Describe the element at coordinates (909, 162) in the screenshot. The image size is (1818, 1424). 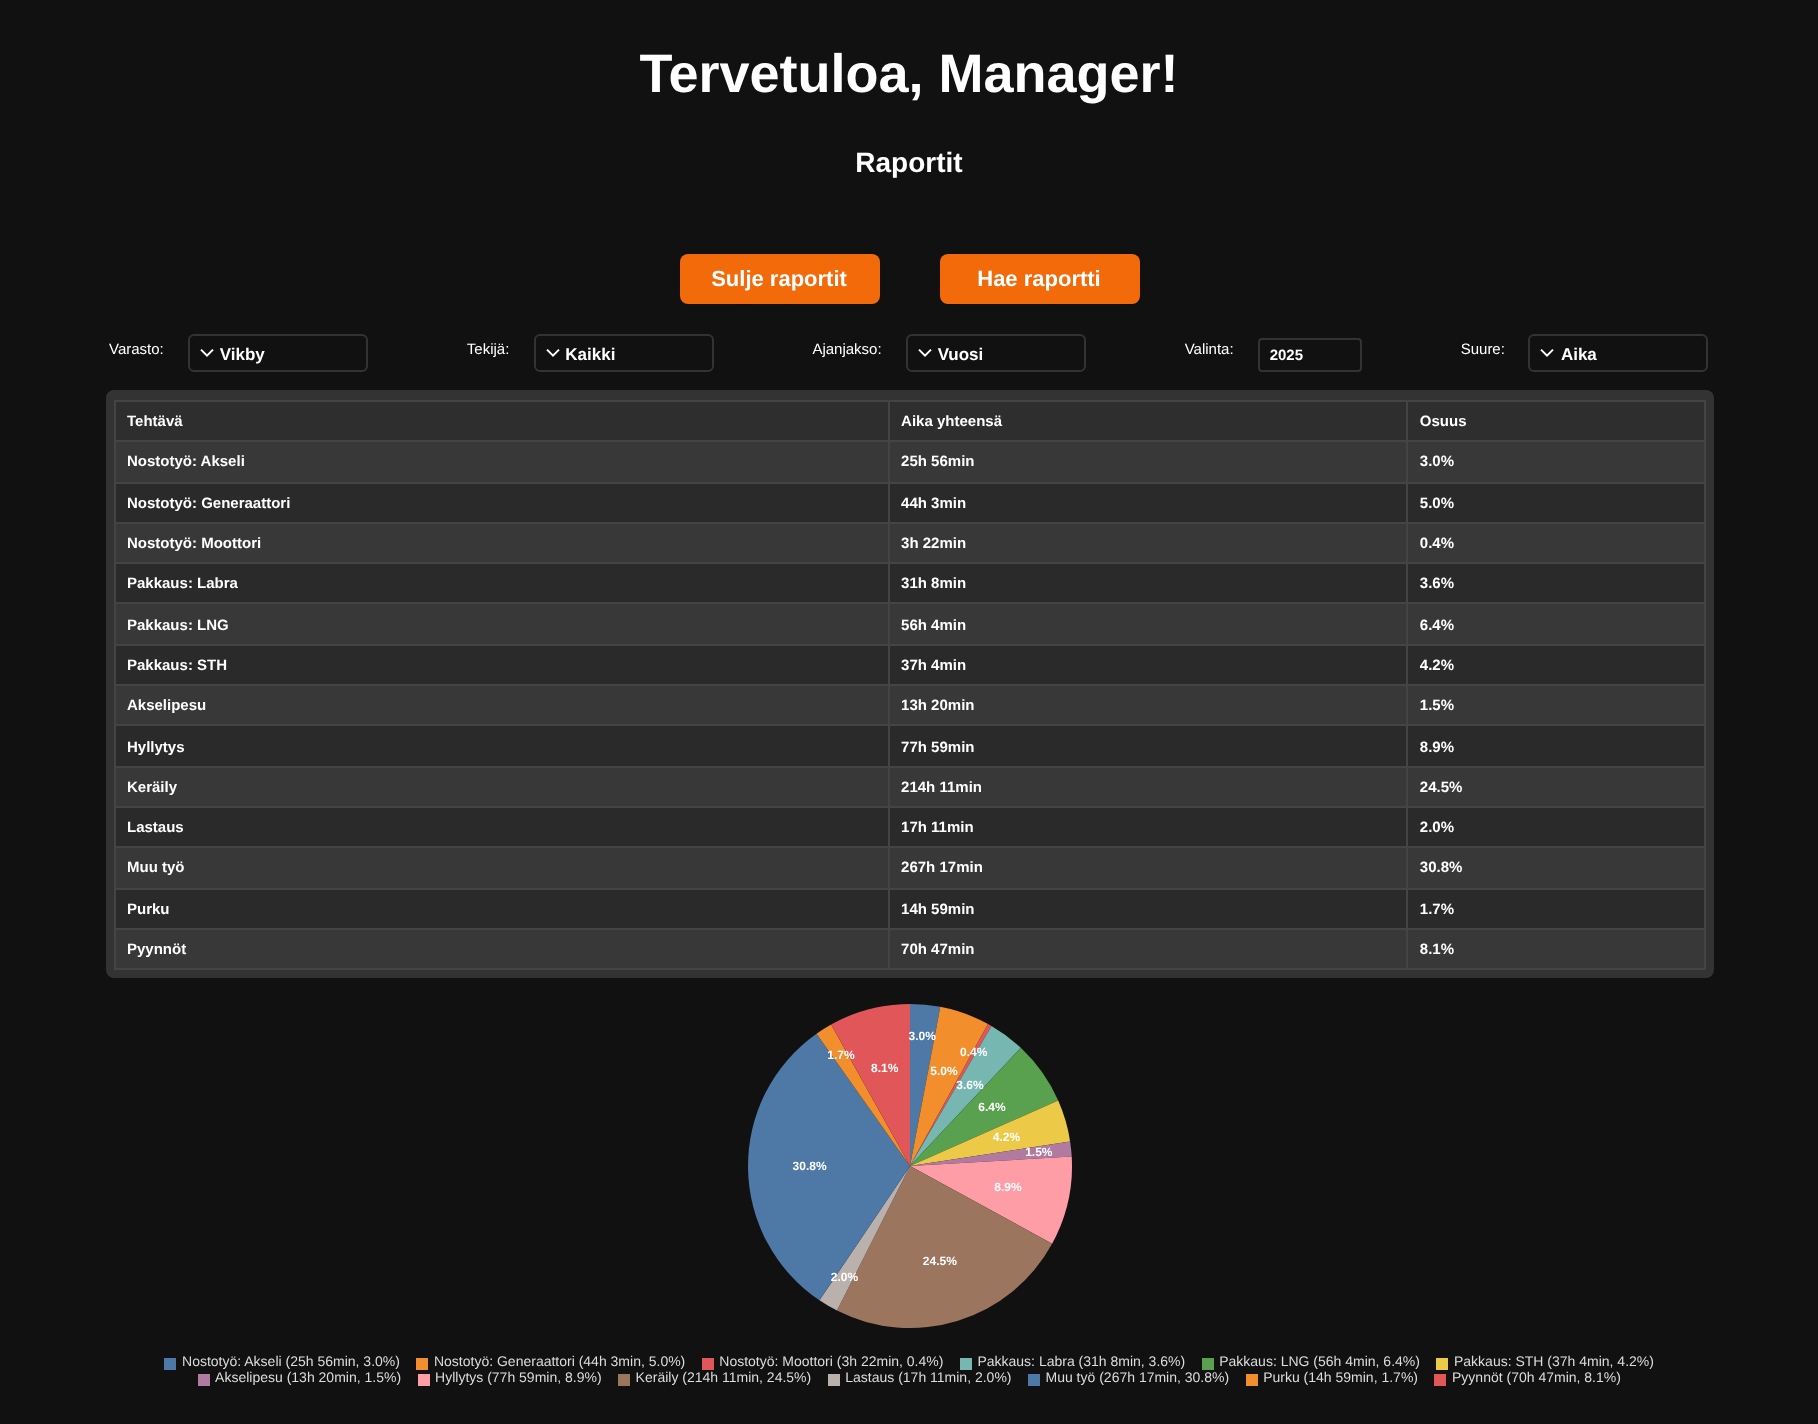
I see `section-title: Raportit` at that location.